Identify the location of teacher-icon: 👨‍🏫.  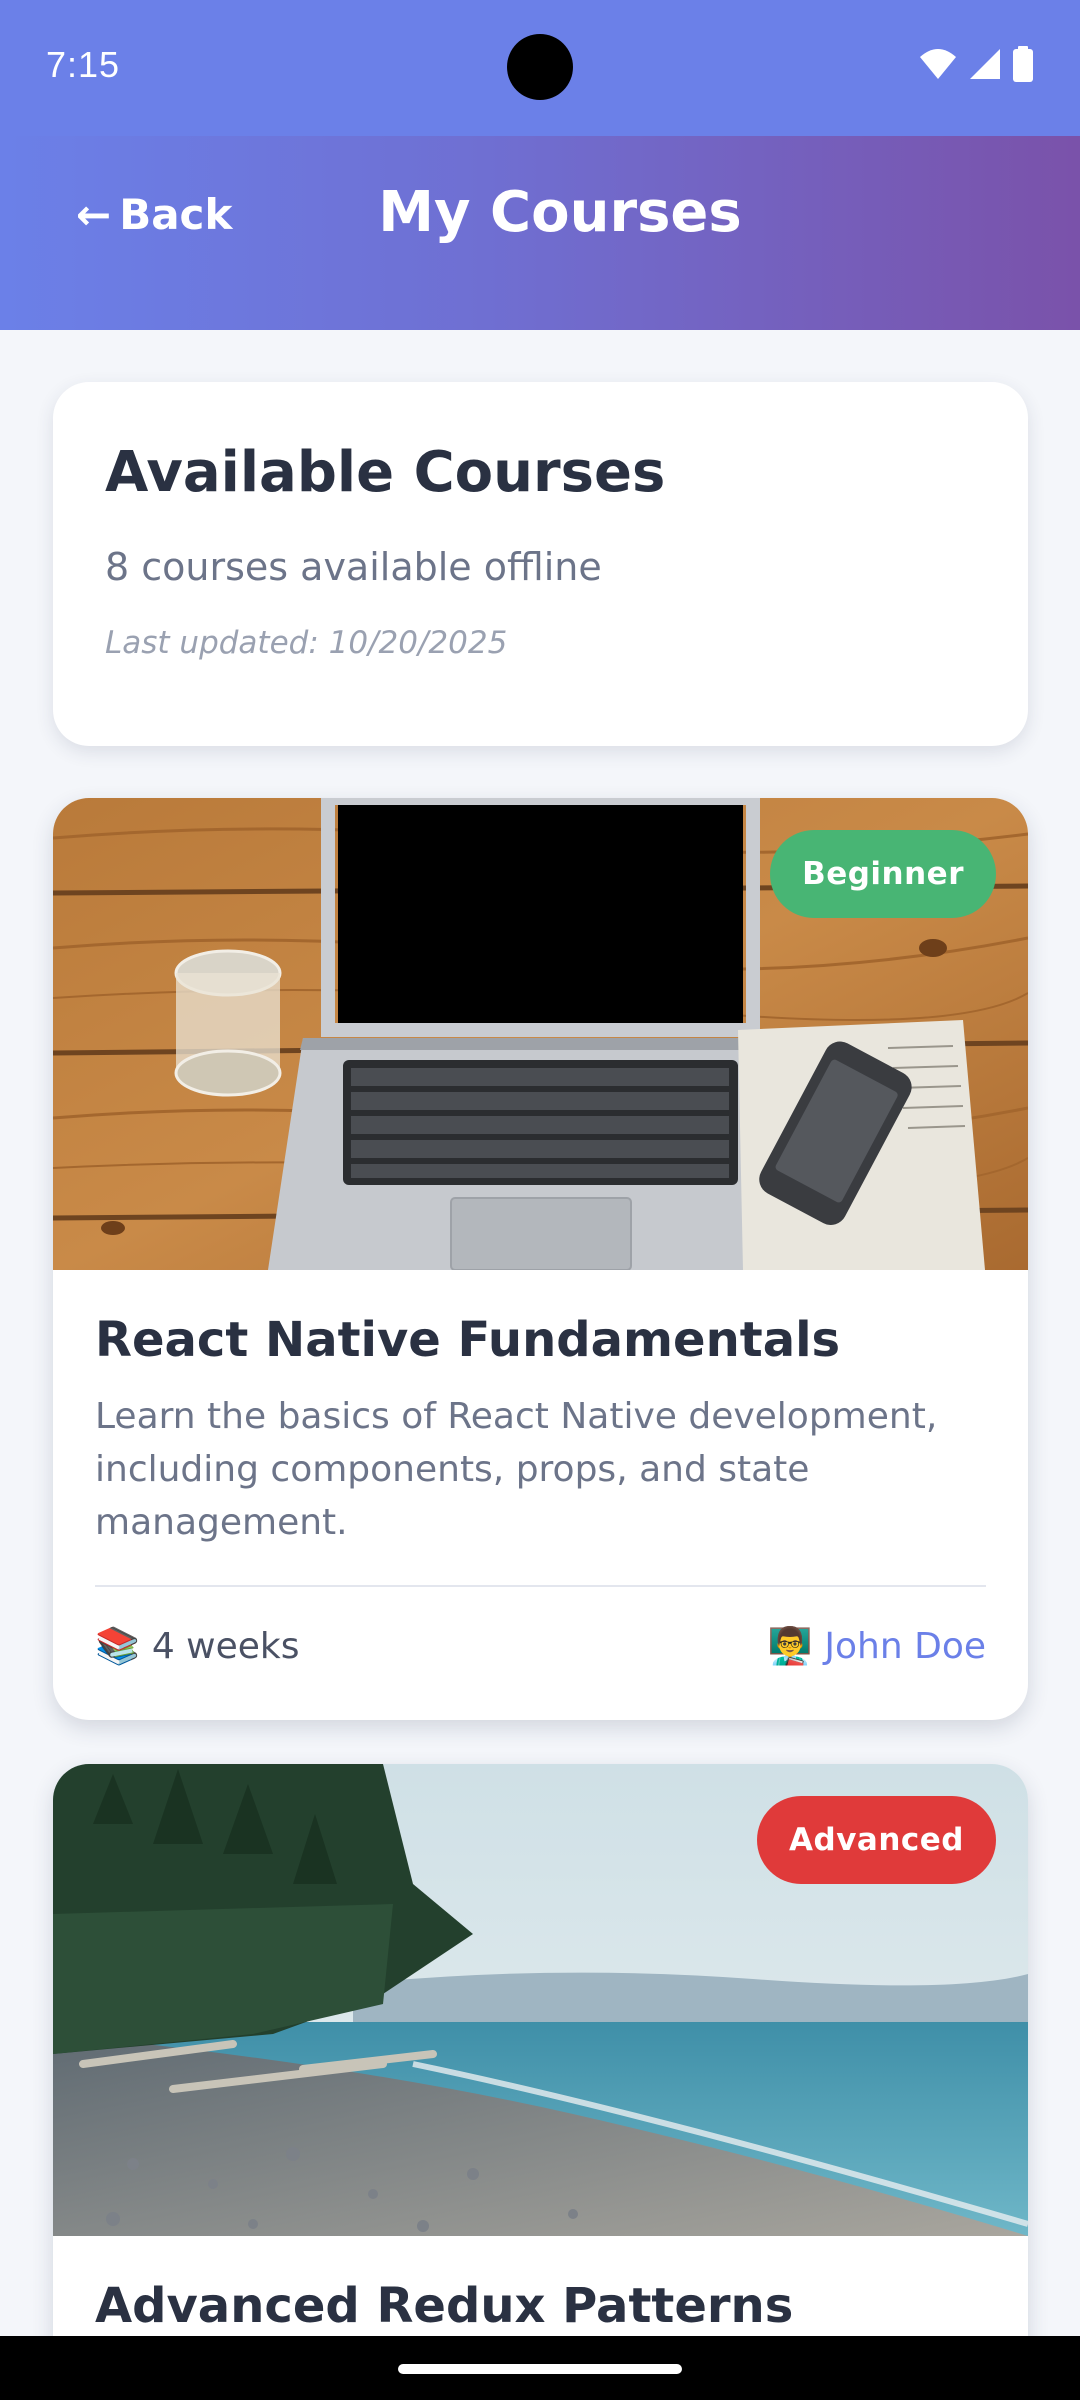
(790, 1646).